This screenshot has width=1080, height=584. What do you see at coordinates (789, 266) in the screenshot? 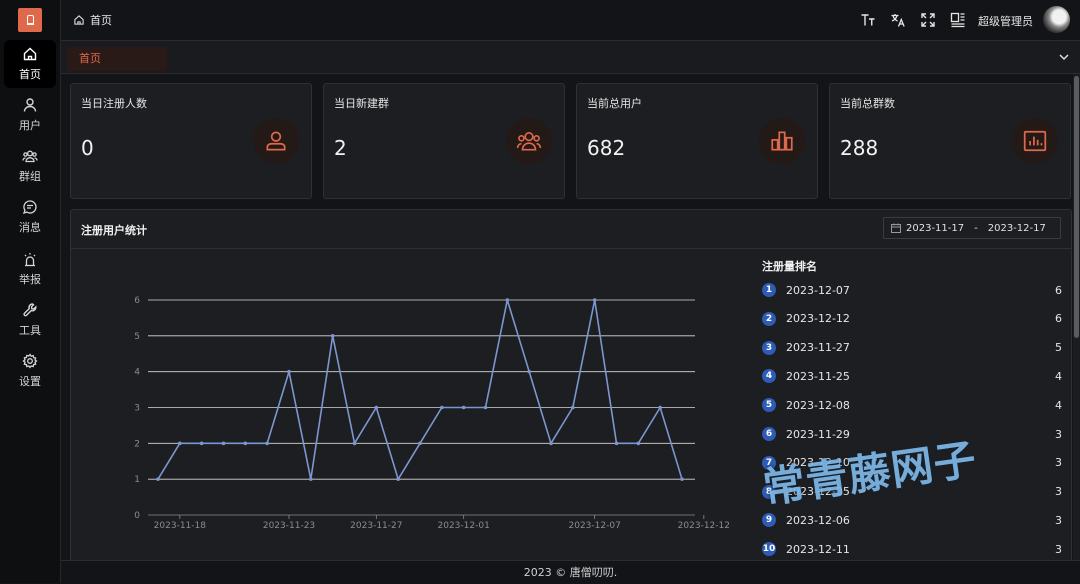
I see `ranking-title: 注册量排名` at bounding box center [789, 266].